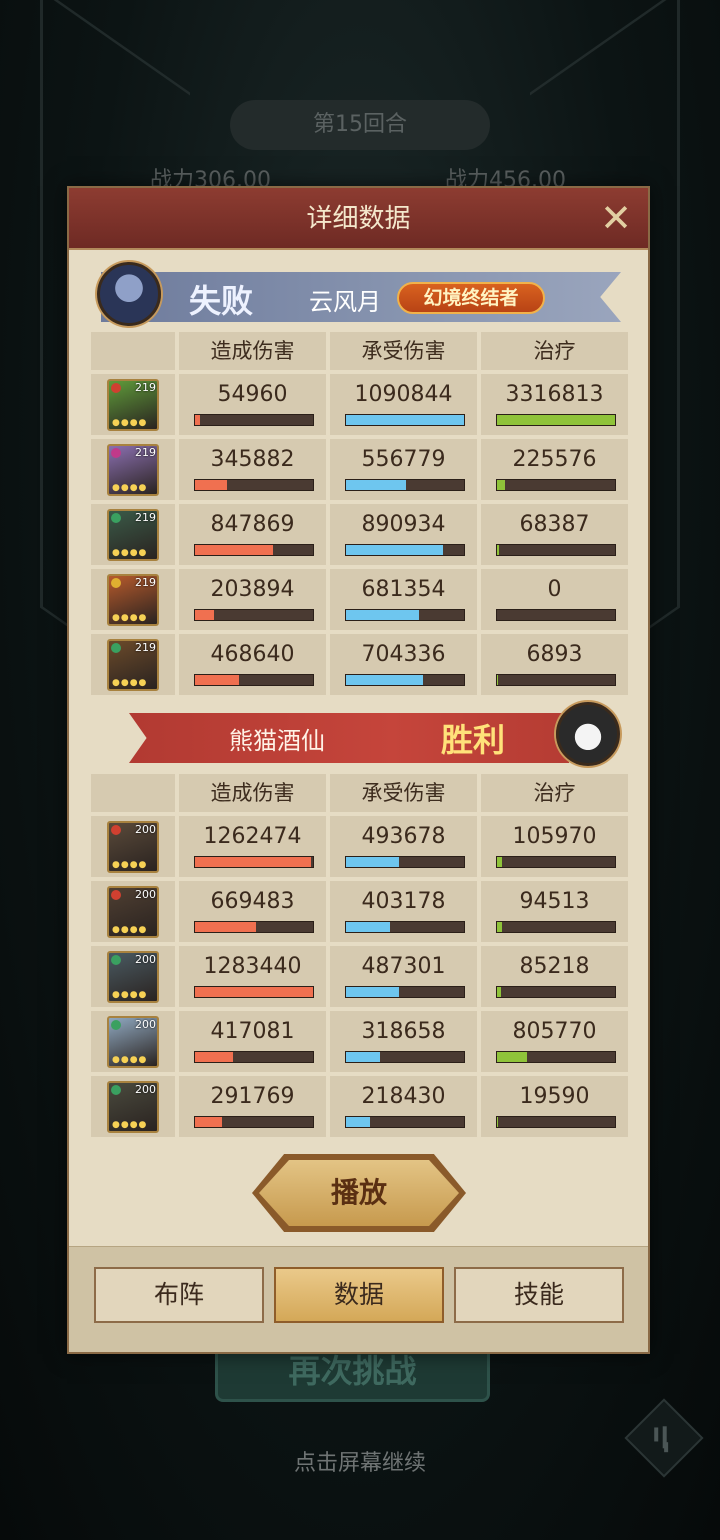 This screenshot has width=720, height=1540. I want to click on hero-level: 200, so click(145, 1089).